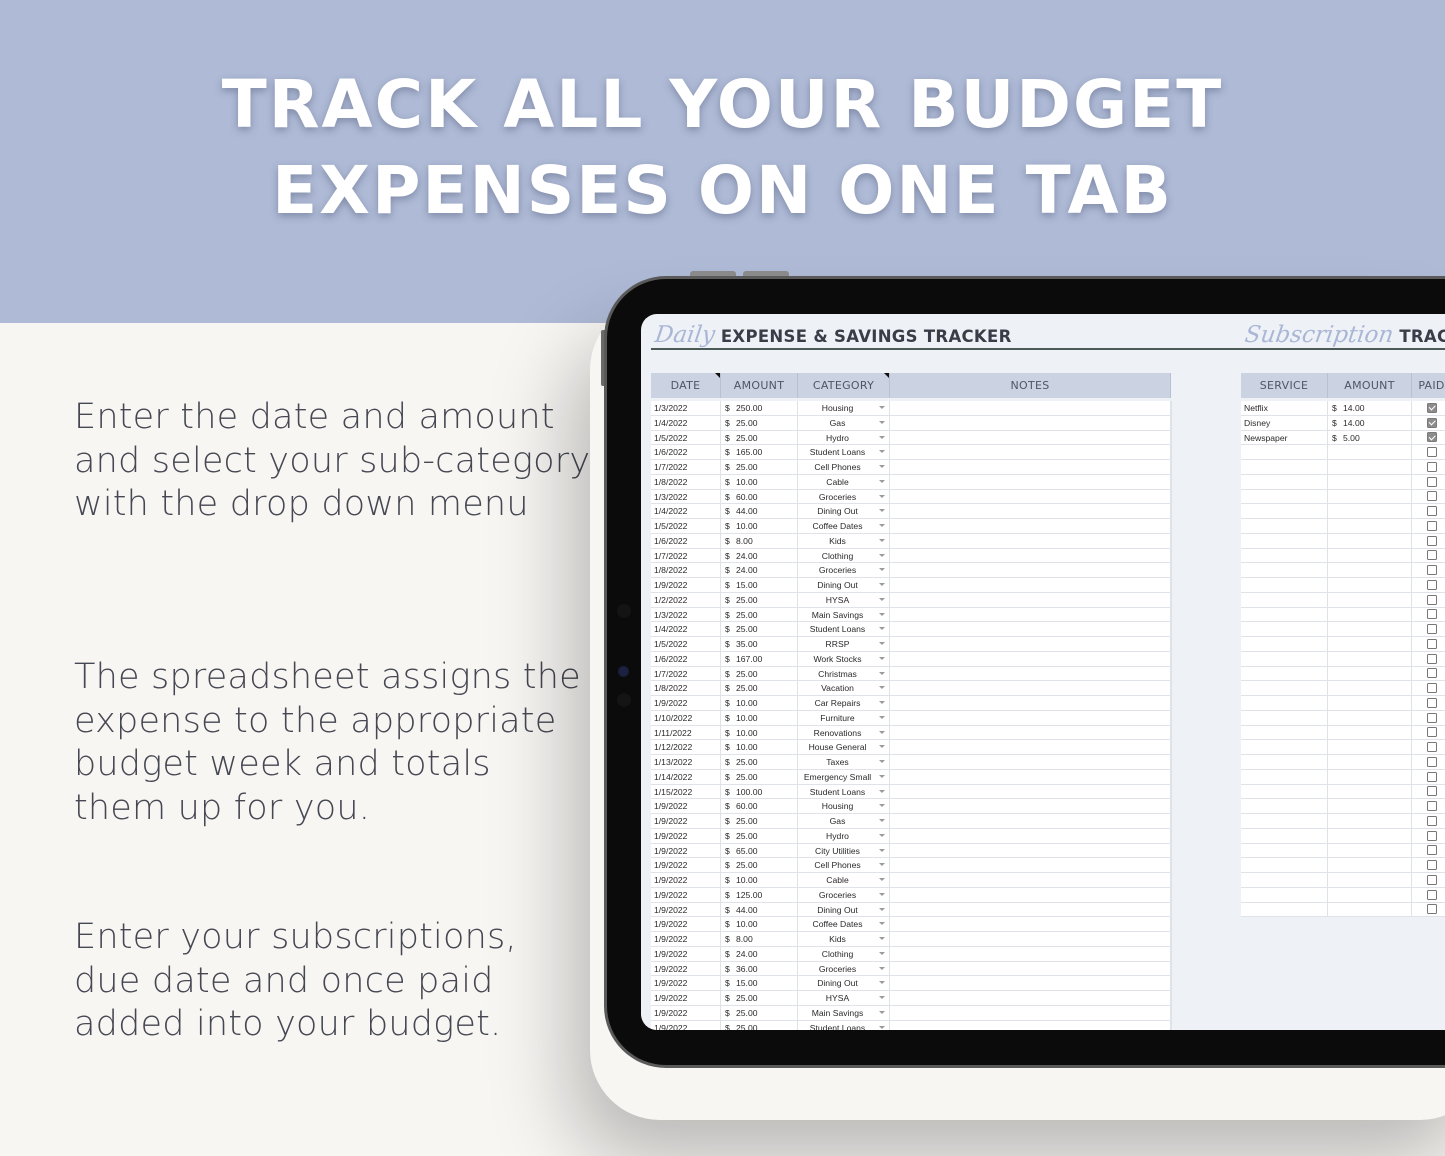 This screenshot has width=1445, height=1156. What do you see at coordinates (759, 570) in the screenshot?
I see `amount-cell: $24.00` at bounding box center [759, 570].